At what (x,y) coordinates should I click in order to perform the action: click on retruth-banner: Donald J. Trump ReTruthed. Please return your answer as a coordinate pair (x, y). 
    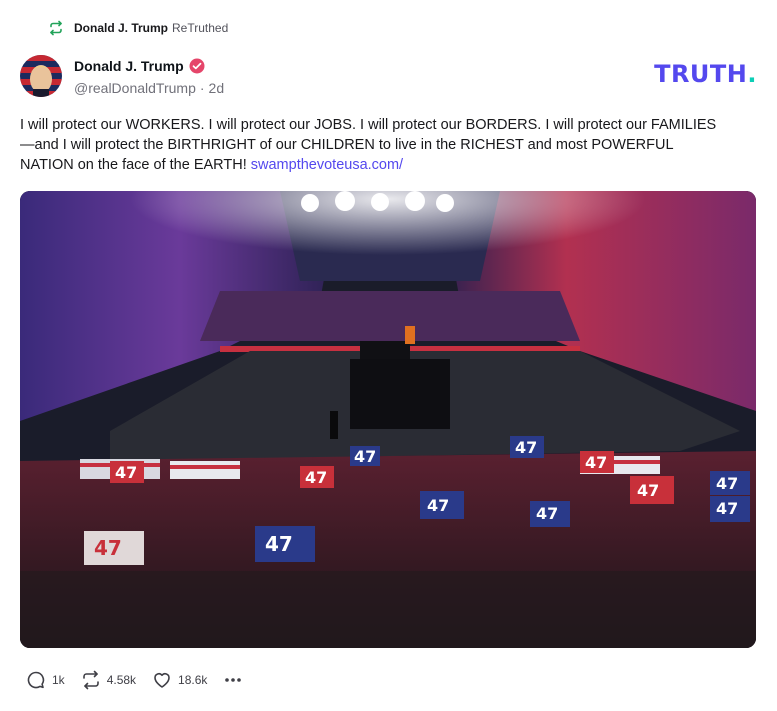
    Looking at the image, I should click on (138, 28).